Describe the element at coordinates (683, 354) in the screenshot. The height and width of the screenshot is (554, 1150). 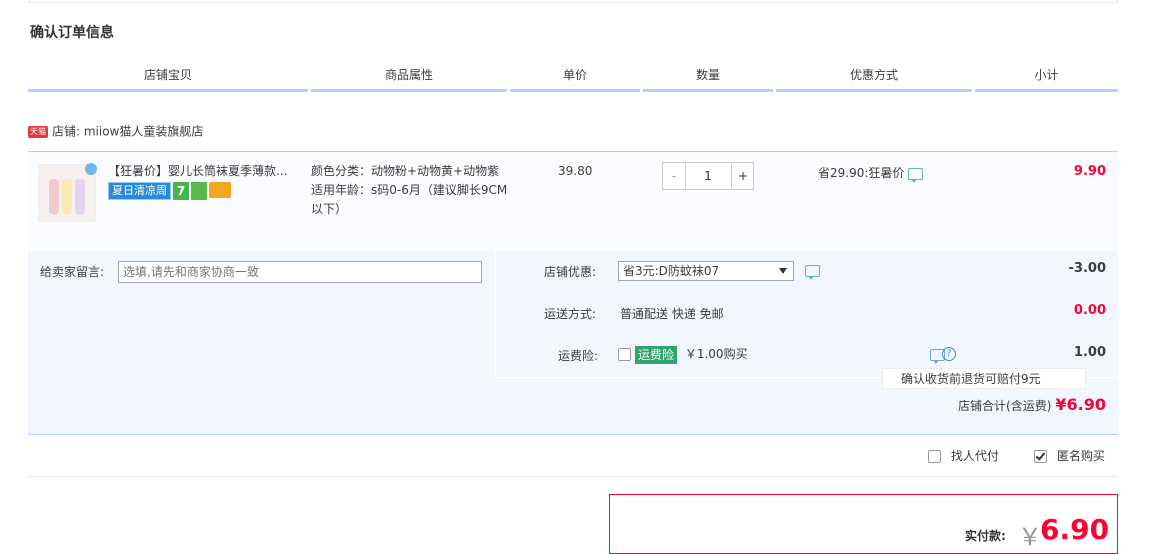
I see `insurance-option: 运费险 ￥1.00购买` at that location.